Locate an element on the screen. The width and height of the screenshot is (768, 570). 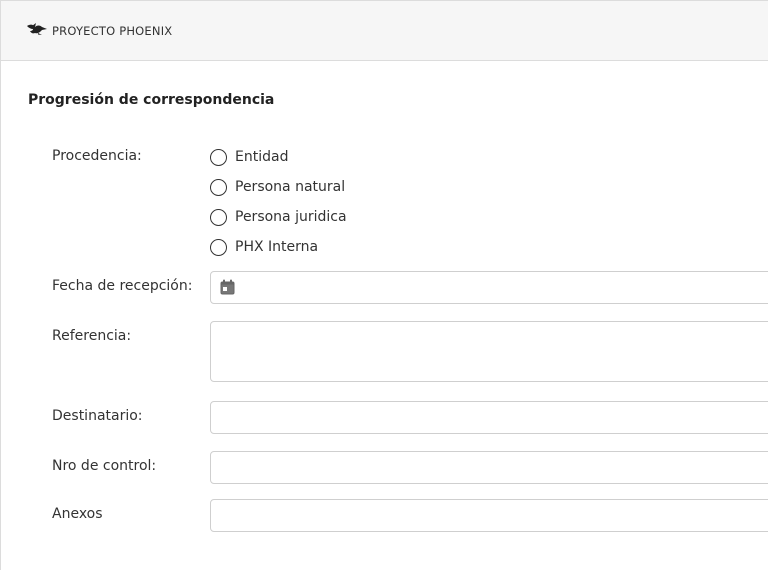
anexos-label: Anexos is located at coordinates (77, 514).